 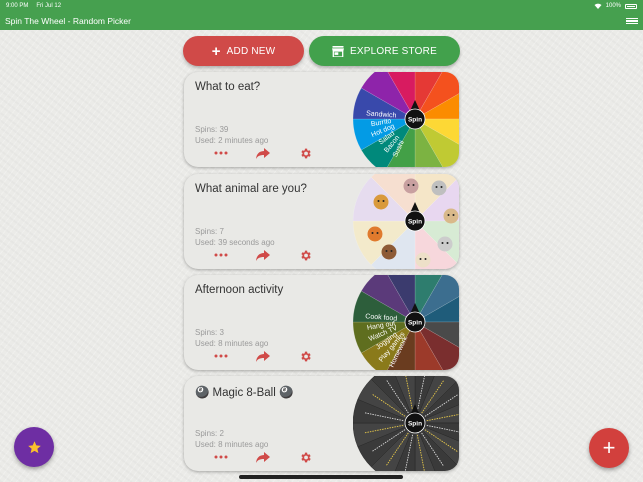 I want to click on app-title: Spin The Wheel - Random Picker, so click(x=68, y=21).